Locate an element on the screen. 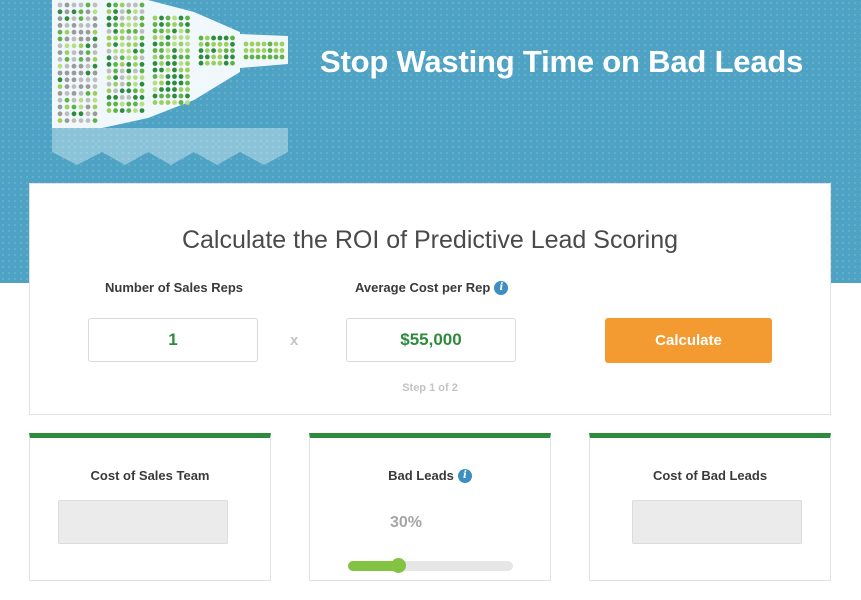  slider-handle is located at coordinates (398, 565).